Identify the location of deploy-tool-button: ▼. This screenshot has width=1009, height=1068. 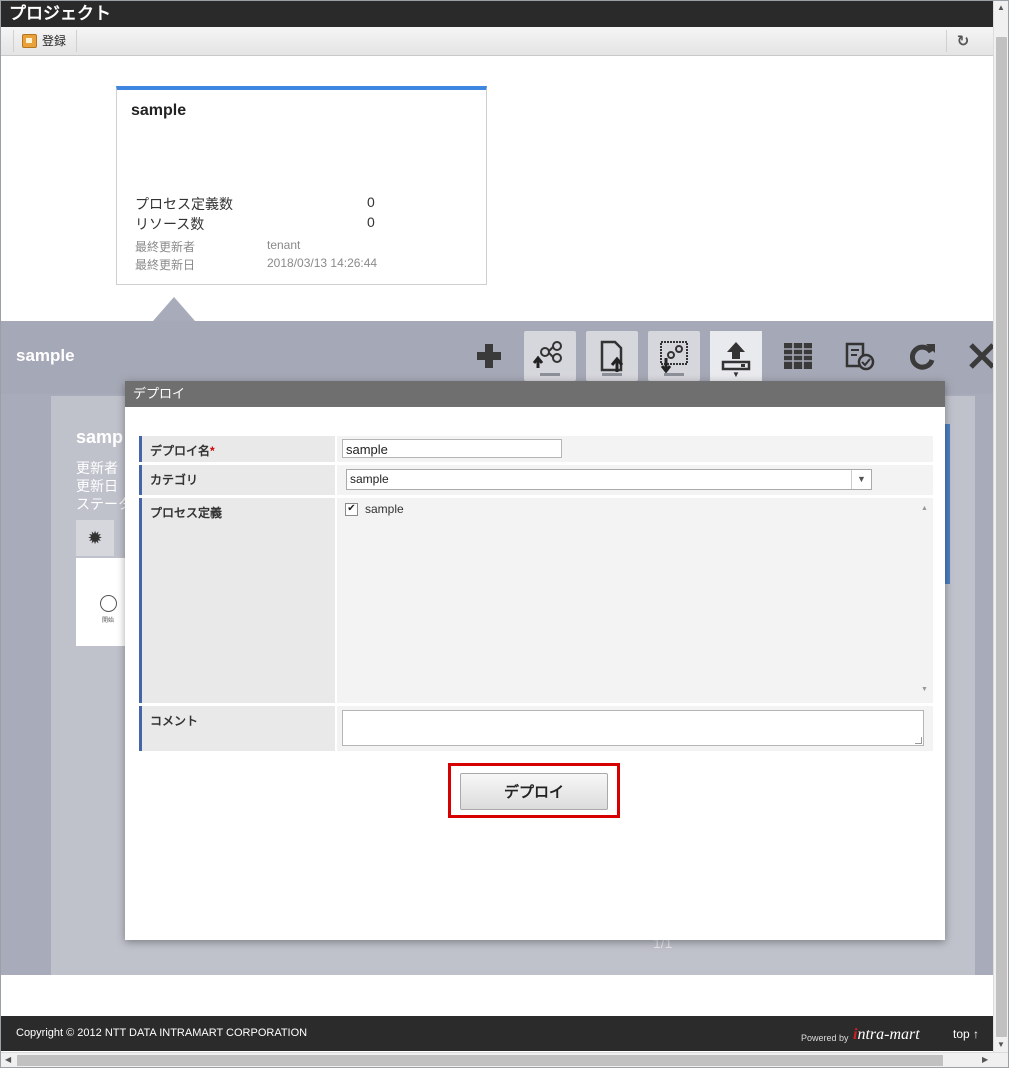
(736, 356).